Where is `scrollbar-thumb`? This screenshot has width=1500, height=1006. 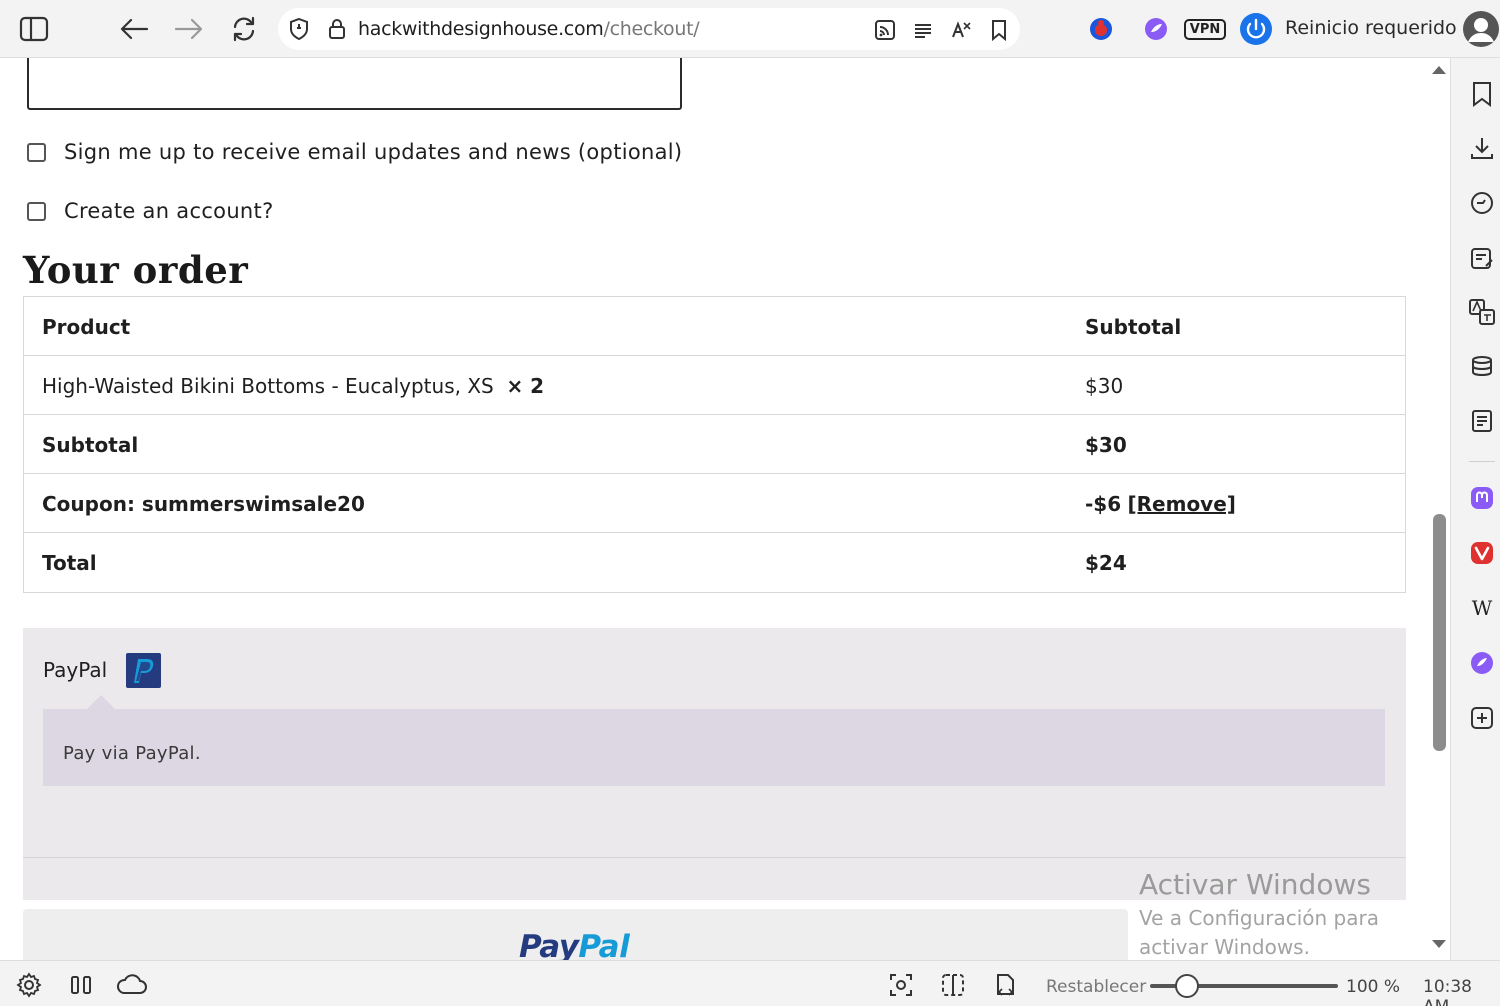
scrollbar-thumb is located at coordinates (1439, 632).